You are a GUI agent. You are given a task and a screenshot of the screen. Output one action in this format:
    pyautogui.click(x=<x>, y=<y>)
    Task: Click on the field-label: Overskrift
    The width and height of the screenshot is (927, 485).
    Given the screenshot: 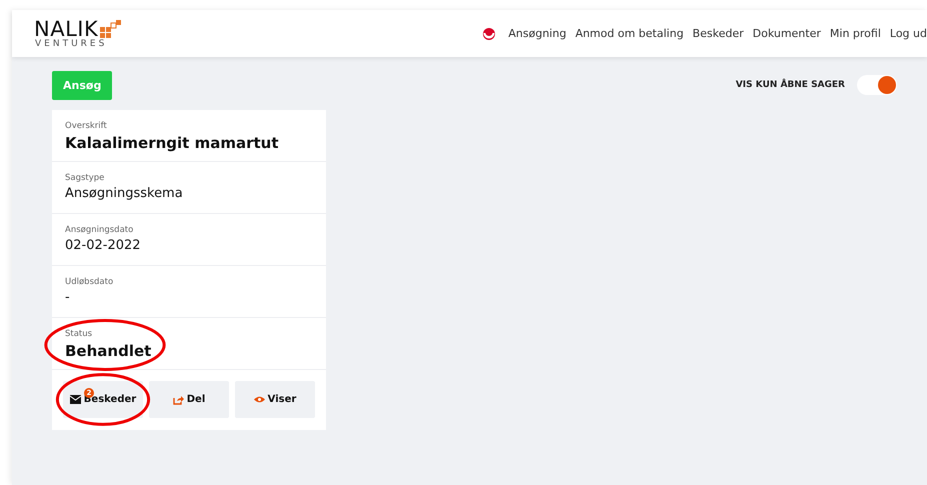 What is the action you would take?
    pyautogui.click(x=86, y=126)
    